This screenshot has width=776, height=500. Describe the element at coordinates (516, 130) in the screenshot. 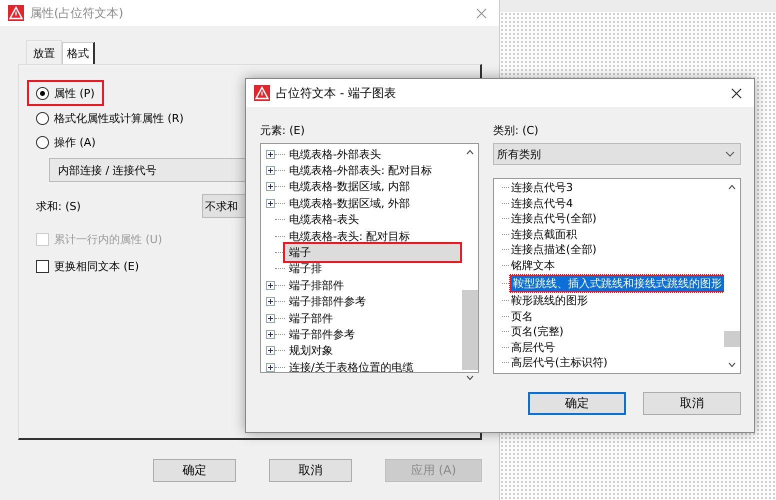

I see `category-label: 类别: (C)` at that location.